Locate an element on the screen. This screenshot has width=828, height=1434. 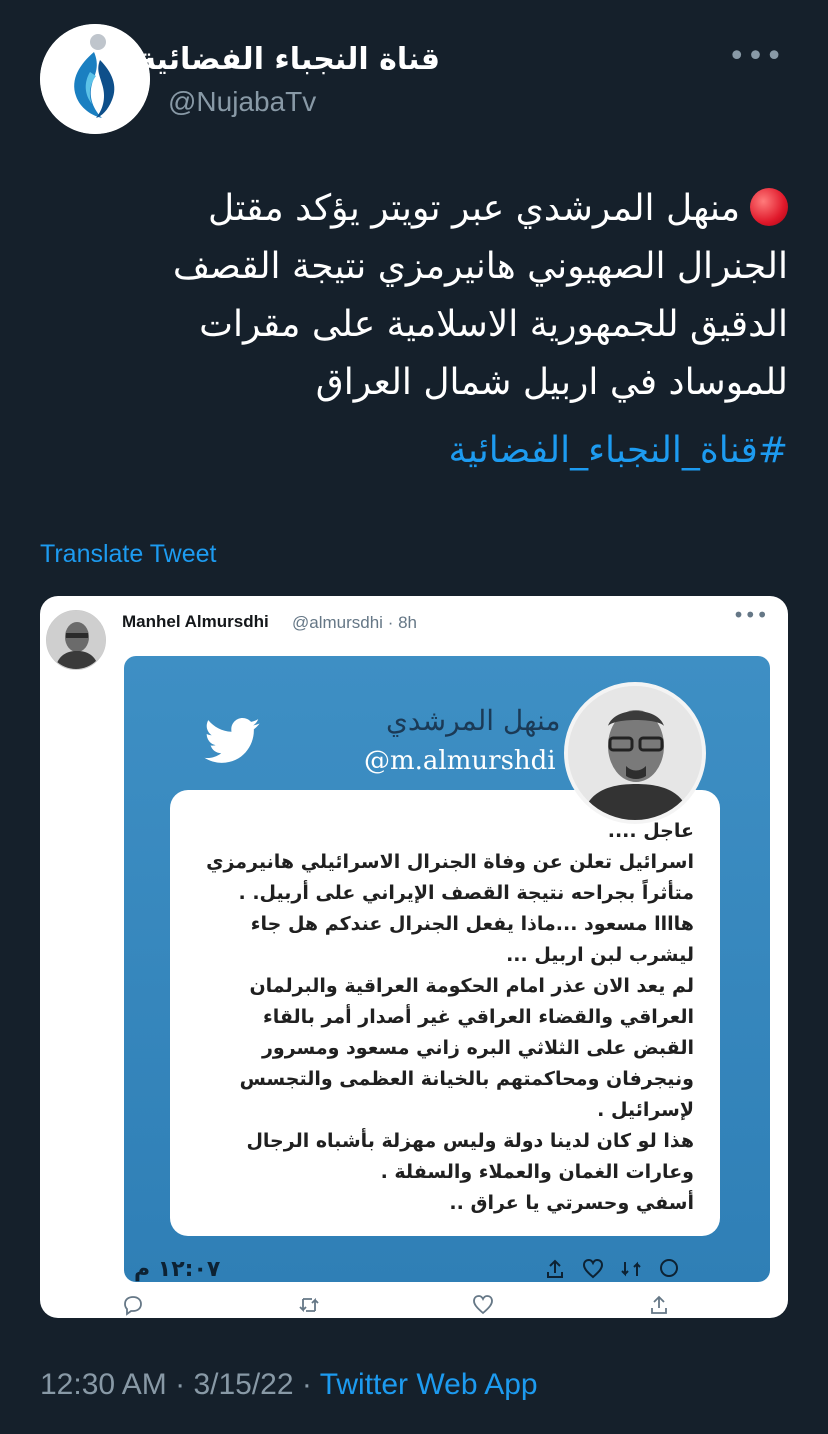
tweet-timestamp-line: 12:30 AM · 3/15/22 · Twitter Web App is located at coordinates (289, 1385).